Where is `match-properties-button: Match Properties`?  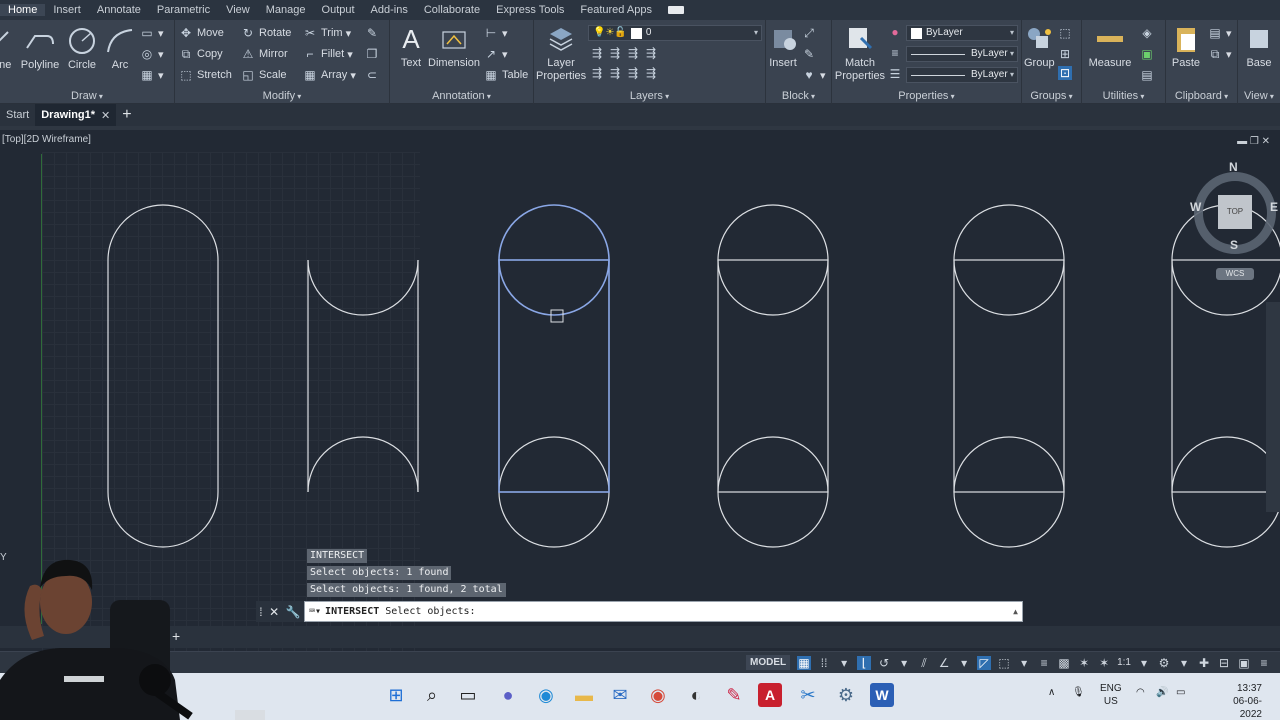 match-properties-button: Match Properties is located at coordinates (860, 53).